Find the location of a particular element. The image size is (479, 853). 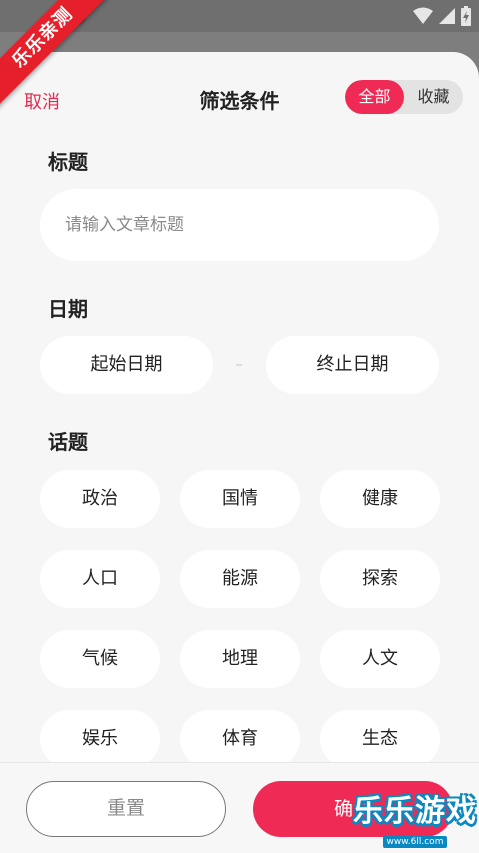

segment-toggle: 全部 收藏 is located at coordinates (404, 97).